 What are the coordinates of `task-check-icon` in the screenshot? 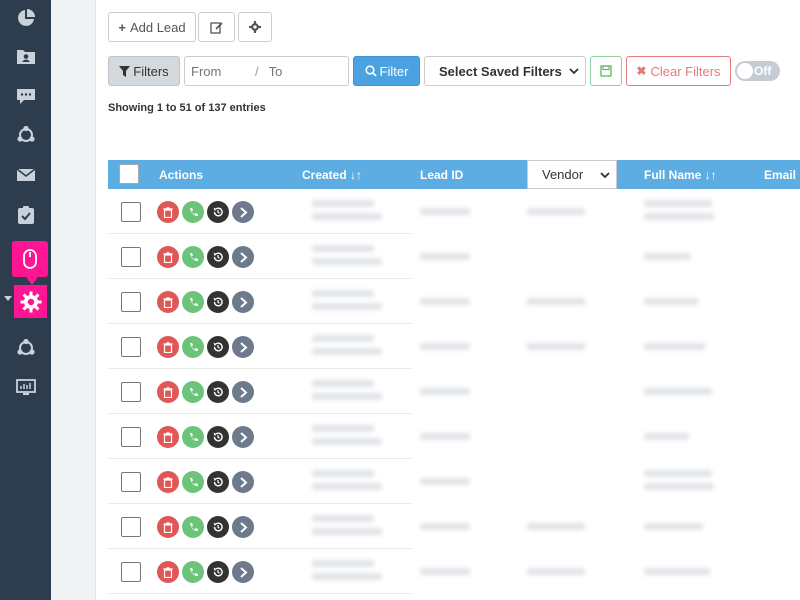 It's located at (25, 215).